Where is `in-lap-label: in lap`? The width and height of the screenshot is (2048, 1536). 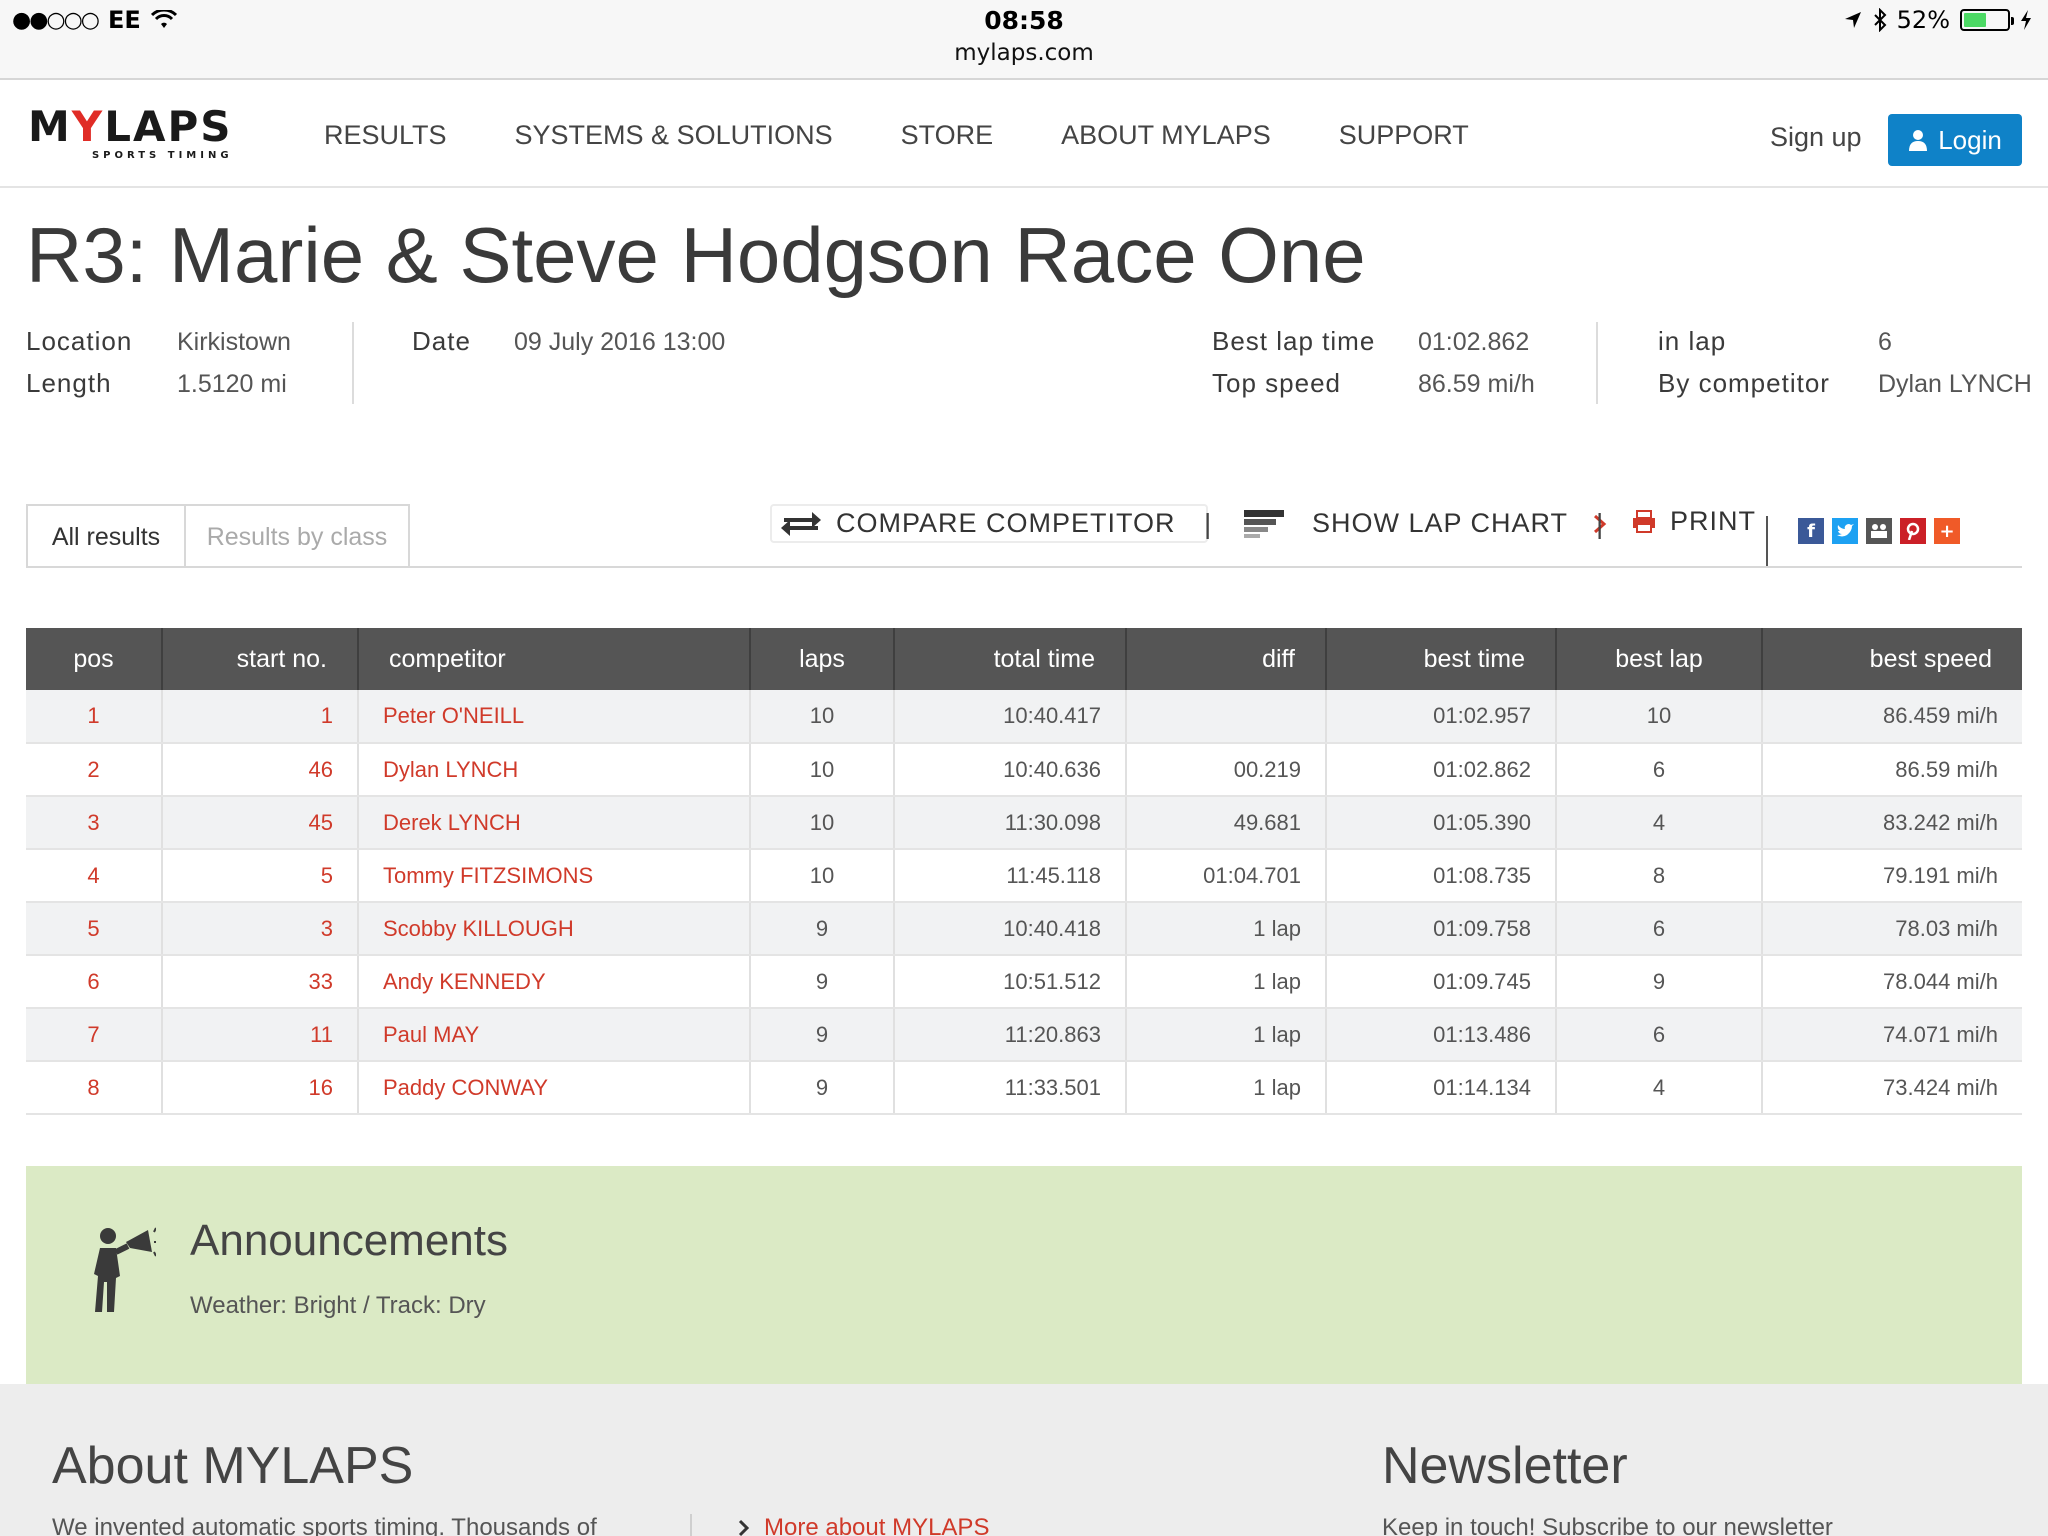 in-lap-label: in lap is located at coordinates (1692, 341).